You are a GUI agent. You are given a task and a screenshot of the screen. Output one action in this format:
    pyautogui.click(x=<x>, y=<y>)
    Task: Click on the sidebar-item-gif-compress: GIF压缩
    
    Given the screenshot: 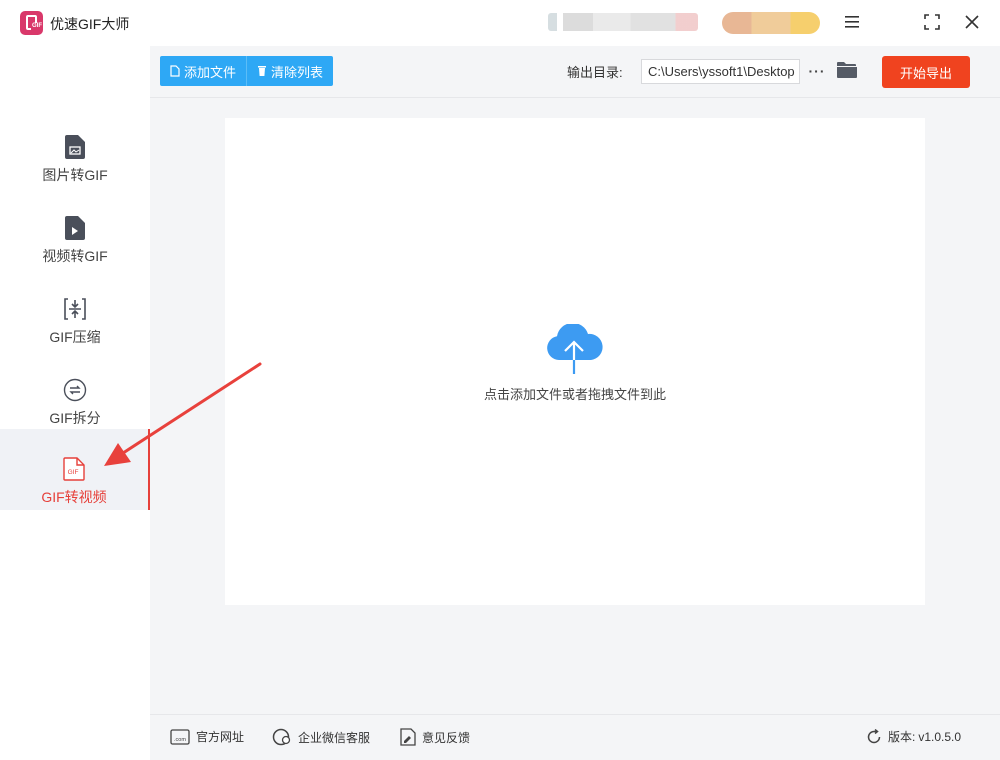 What is the action you would take?
    pyautogui.click(x=75, y=309)
    